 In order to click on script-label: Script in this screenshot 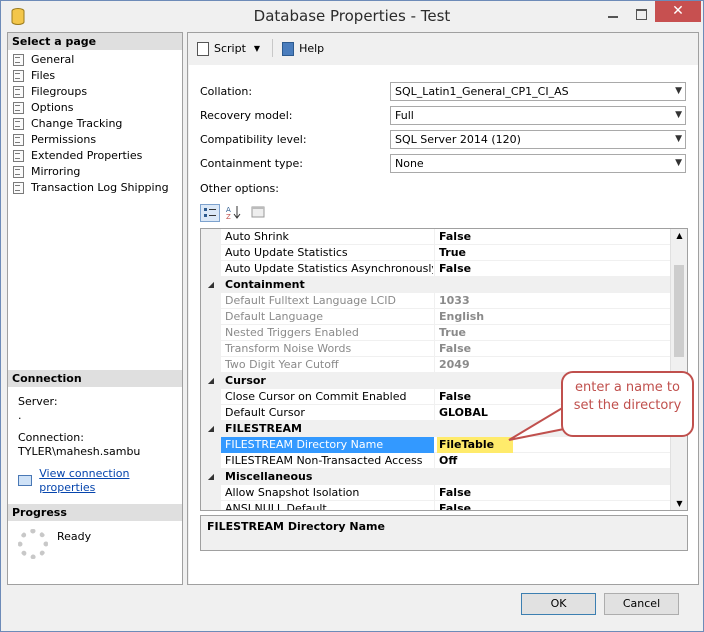, I will do `click(230, 48)`.